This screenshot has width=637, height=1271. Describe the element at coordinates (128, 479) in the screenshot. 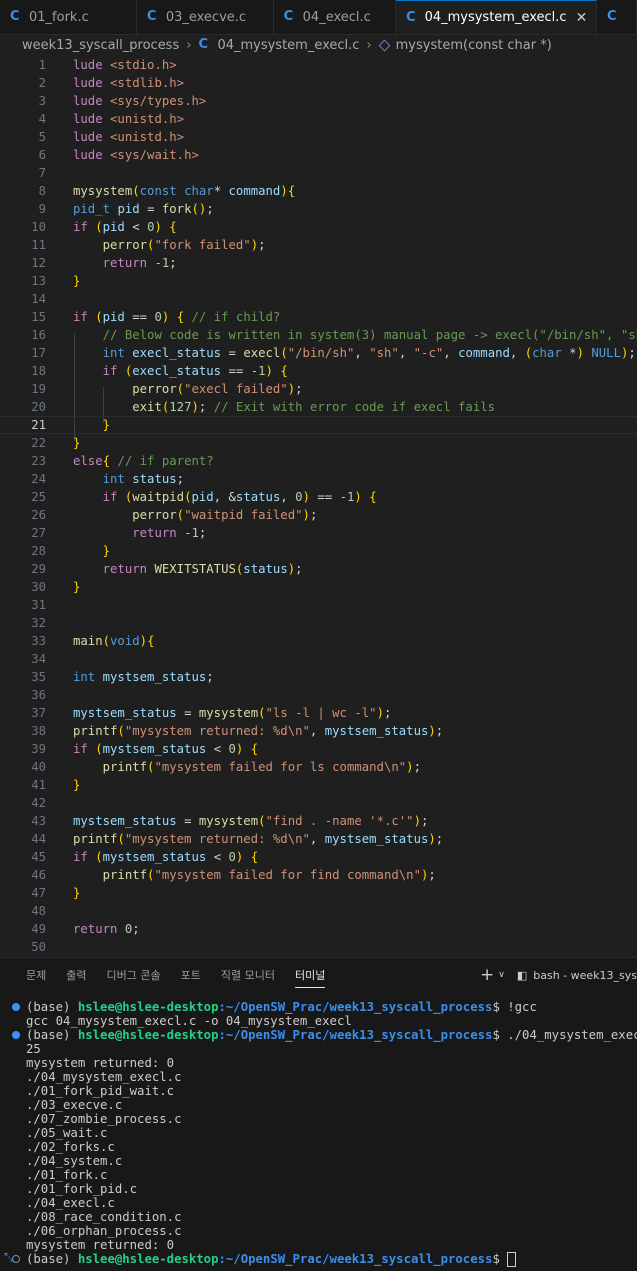

I see `code-text: int status;` at that location.